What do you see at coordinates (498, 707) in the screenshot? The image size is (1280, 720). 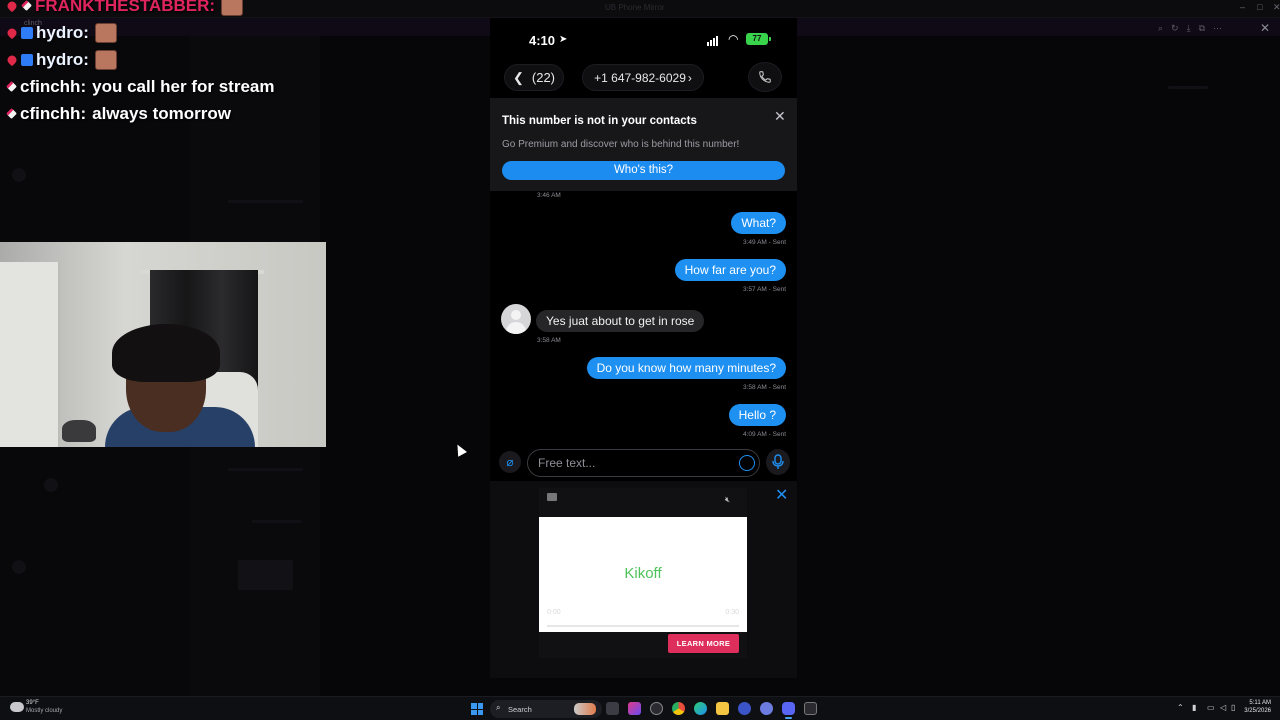 I see `search-icon: ⌕` at bounding box center [498, 707].